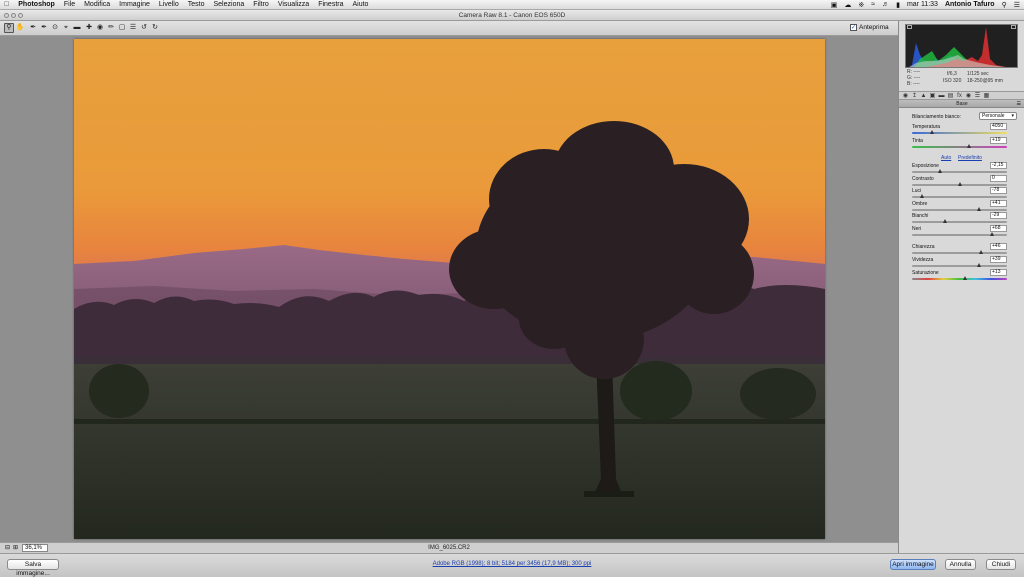 The image size is (1024, 577). What do you see at coordinates (998, 190) in the screenshot?
I see `slider-value-input: -78` at bounding box center [998, 190].